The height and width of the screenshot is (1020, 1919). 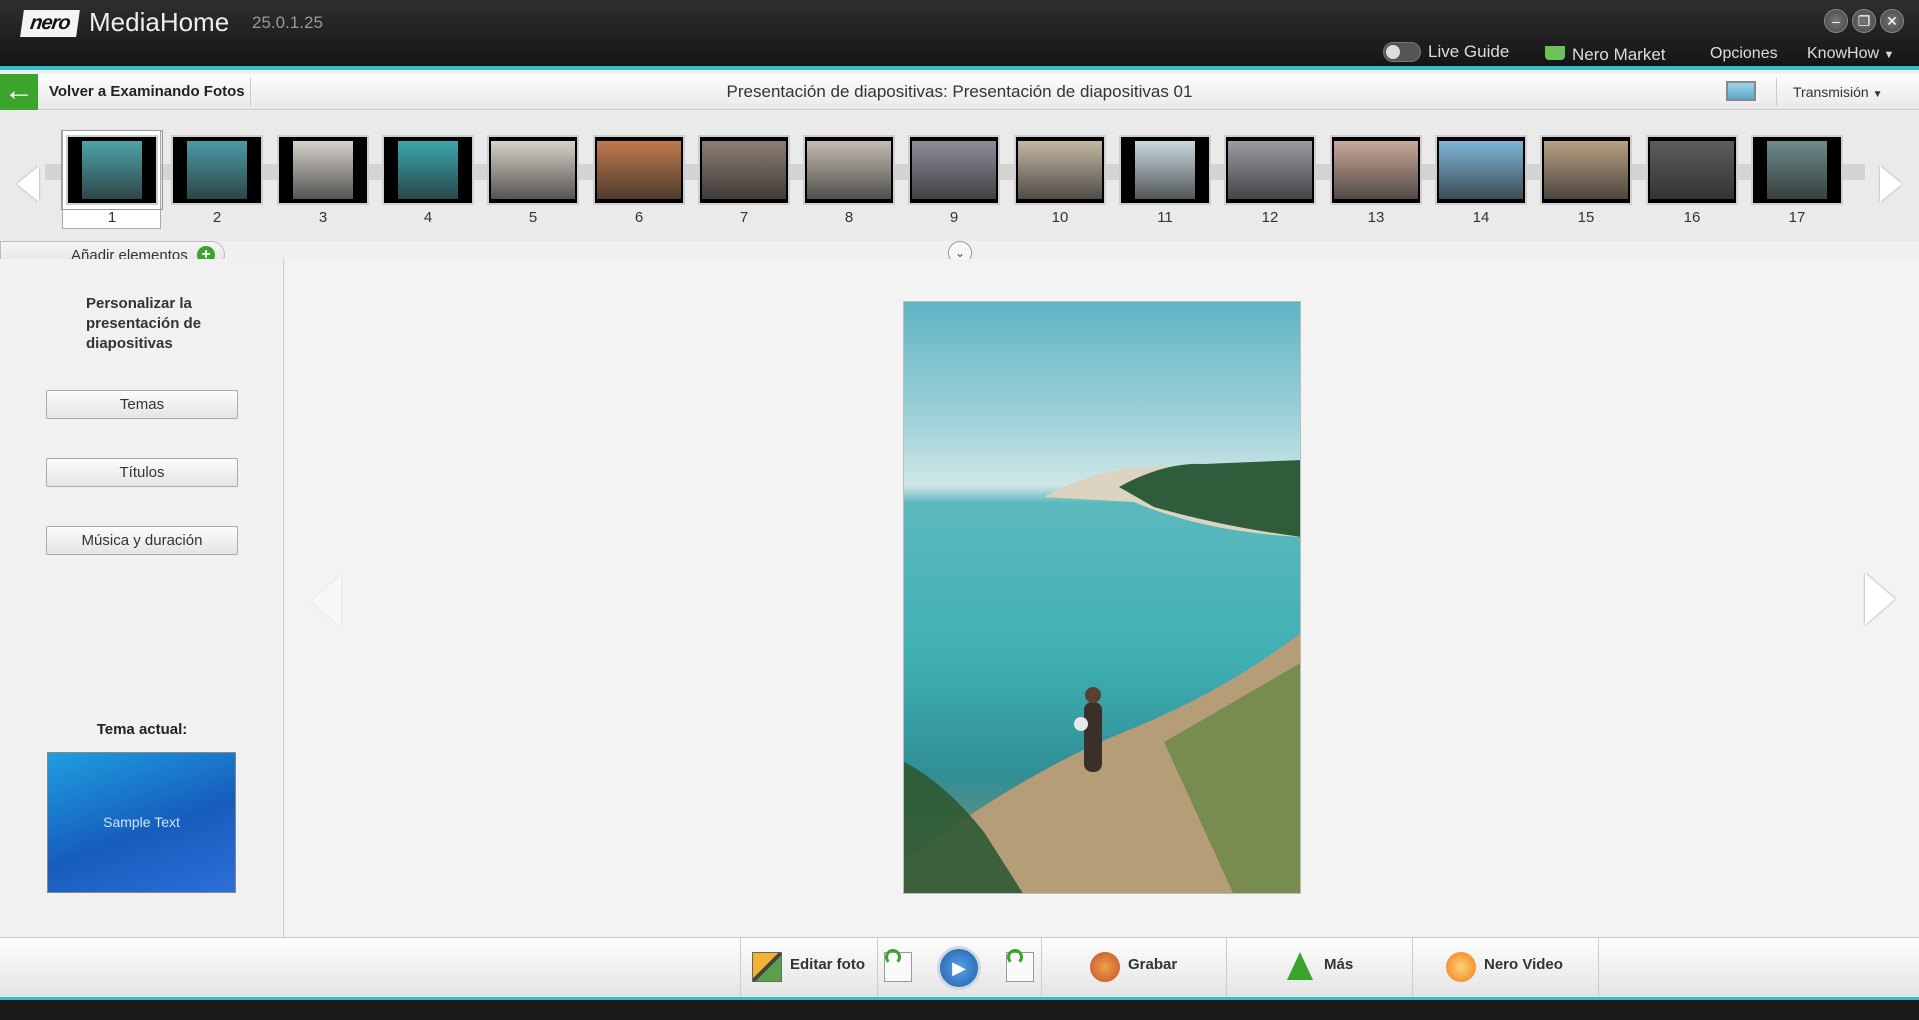 I want to click on status-strip, so click(x=959, y=1008).